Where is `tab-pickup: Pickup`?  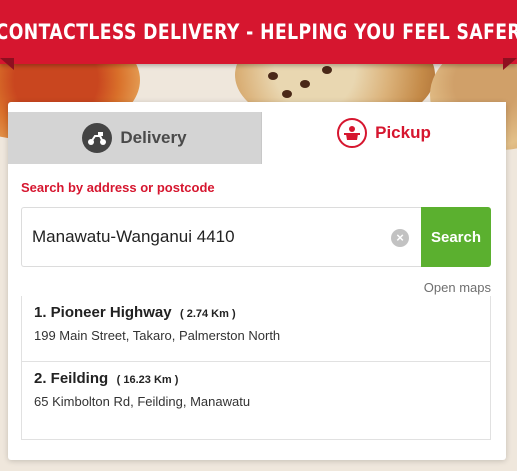
tab-pickup: Pickup is located at coordinates (384, 133).